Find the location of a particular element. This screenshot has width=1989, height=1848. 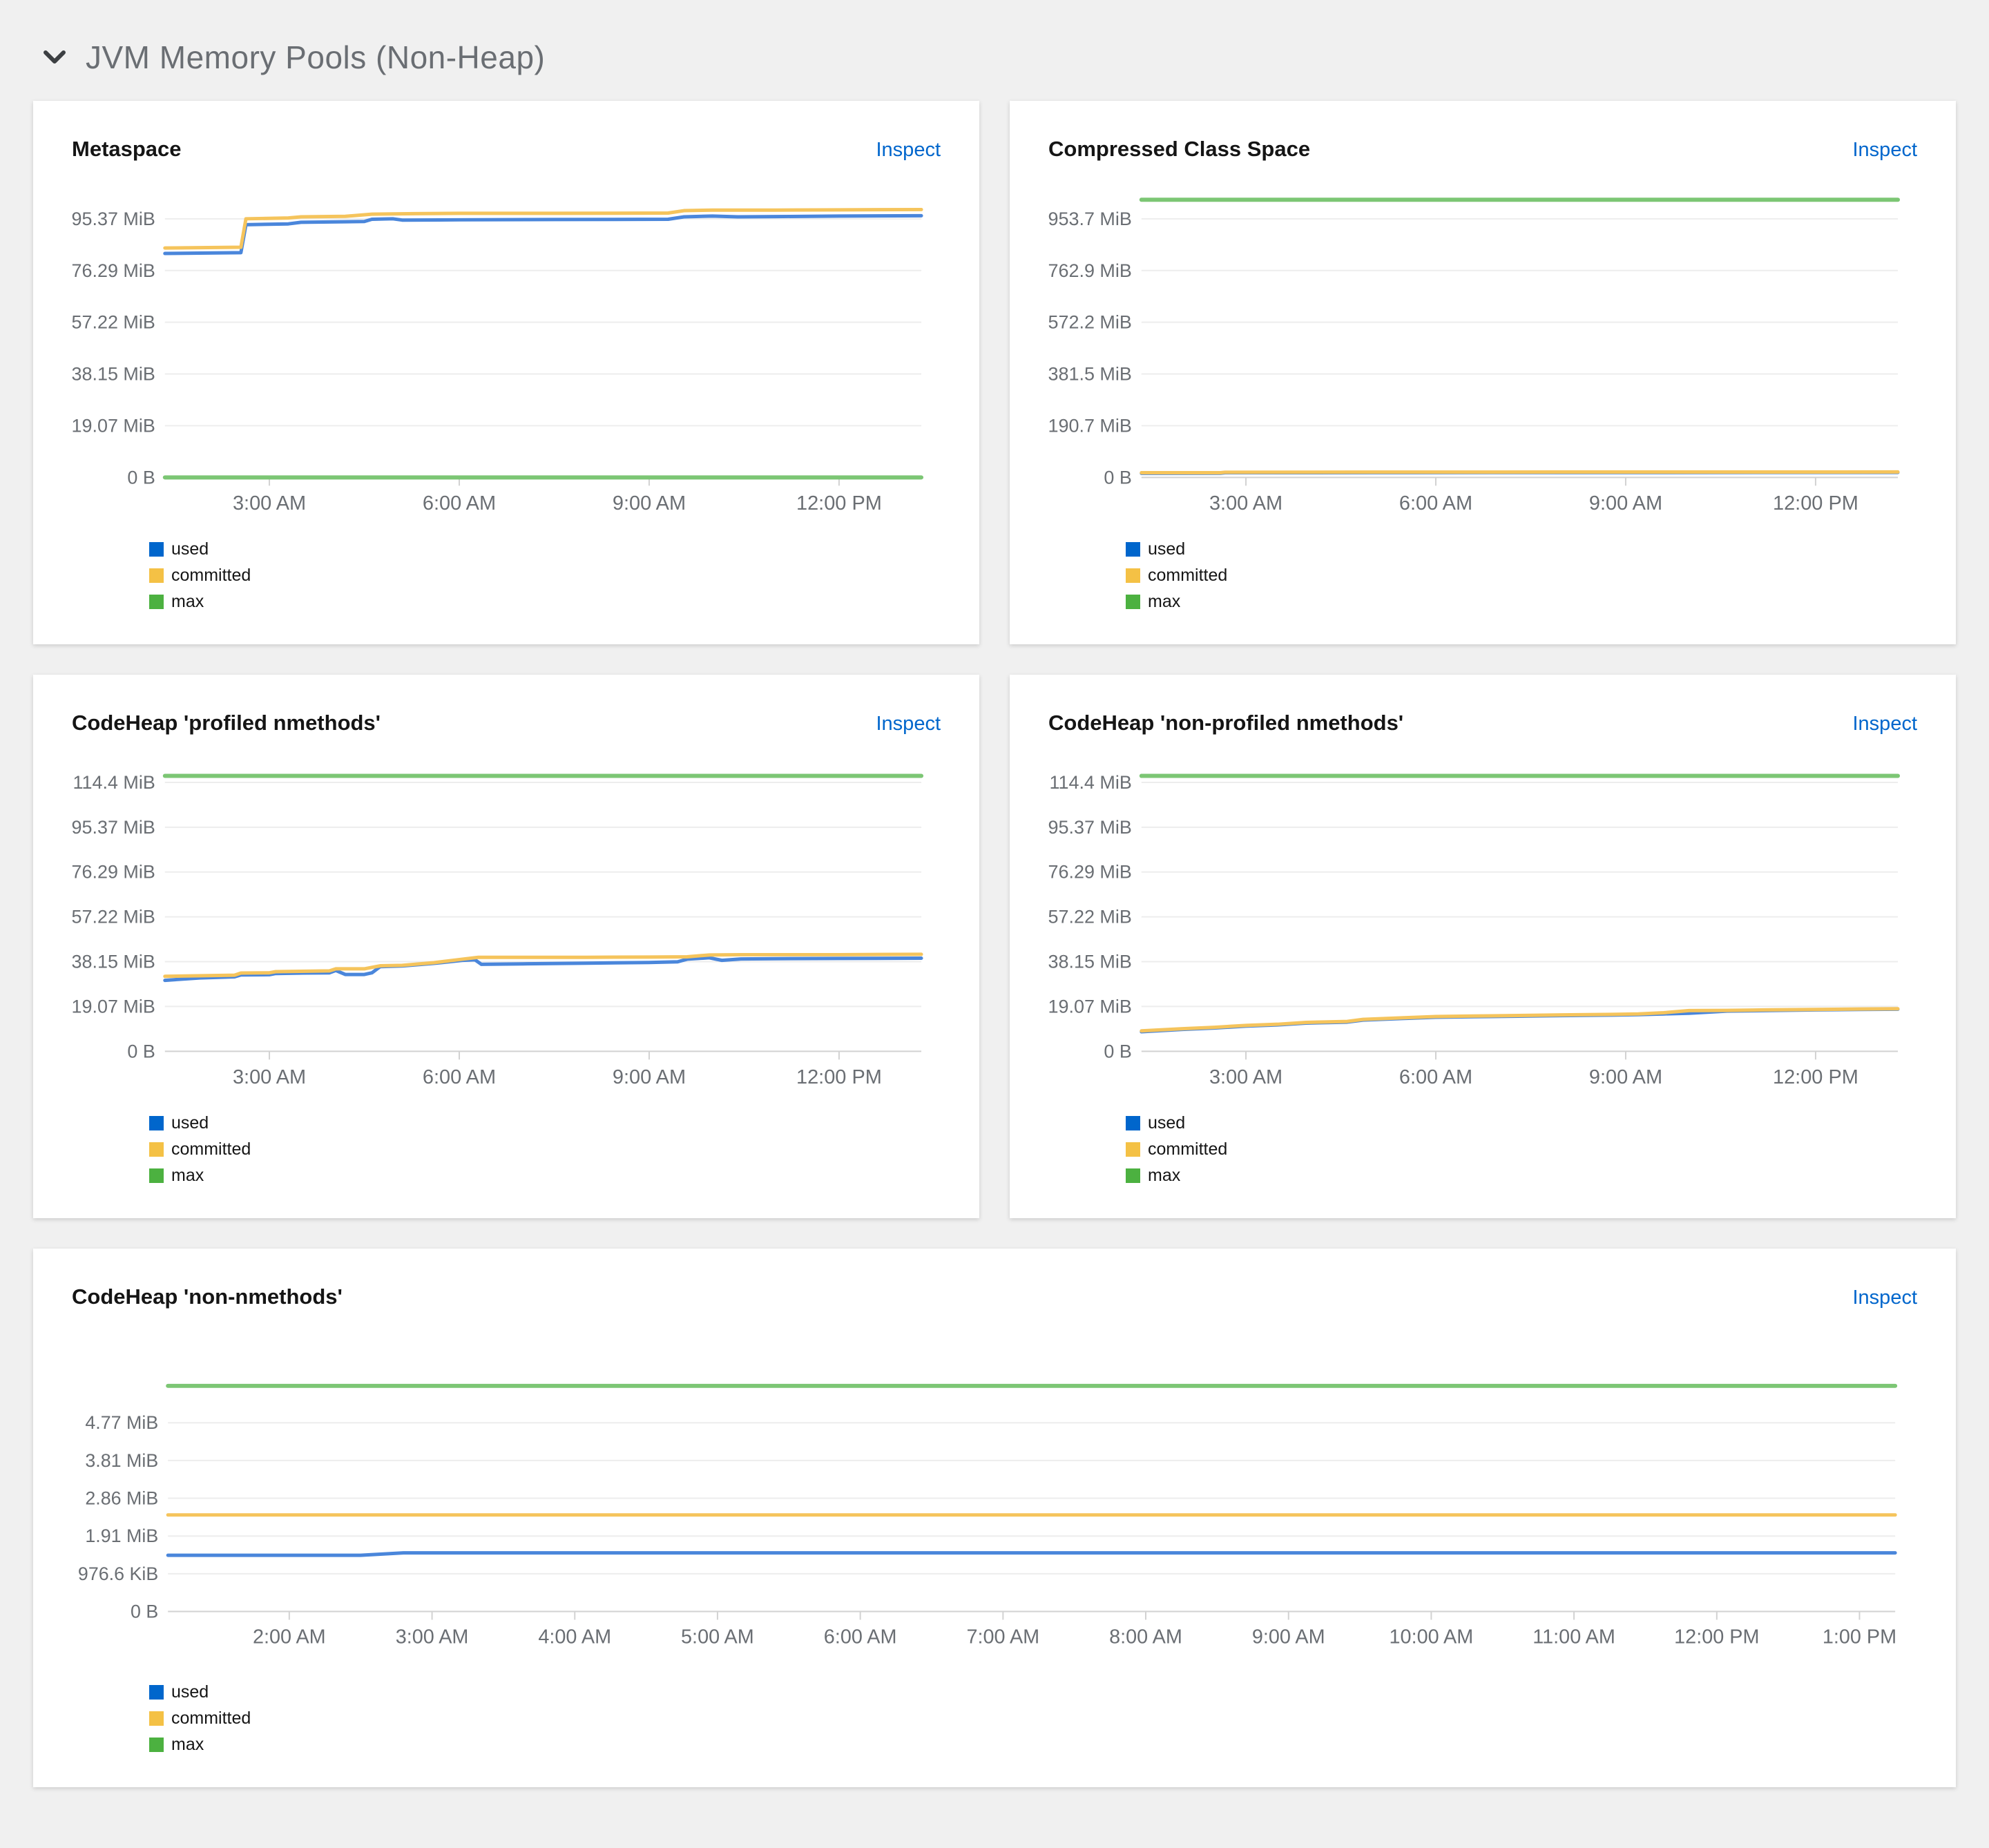

chart-title: Metaspace is located at coordinates (127, 149).